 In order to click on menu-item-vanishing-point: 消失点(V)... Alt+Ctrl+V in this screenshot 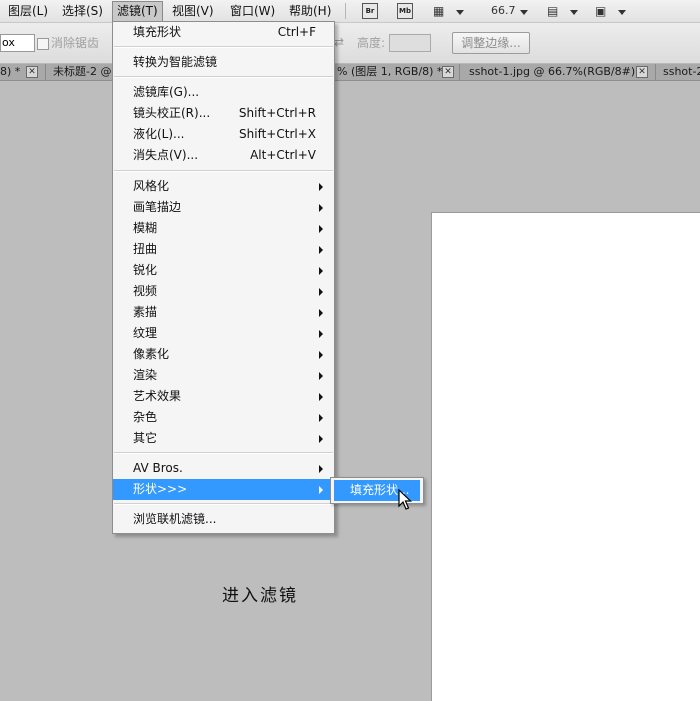, I will do `click(223, 155)`.